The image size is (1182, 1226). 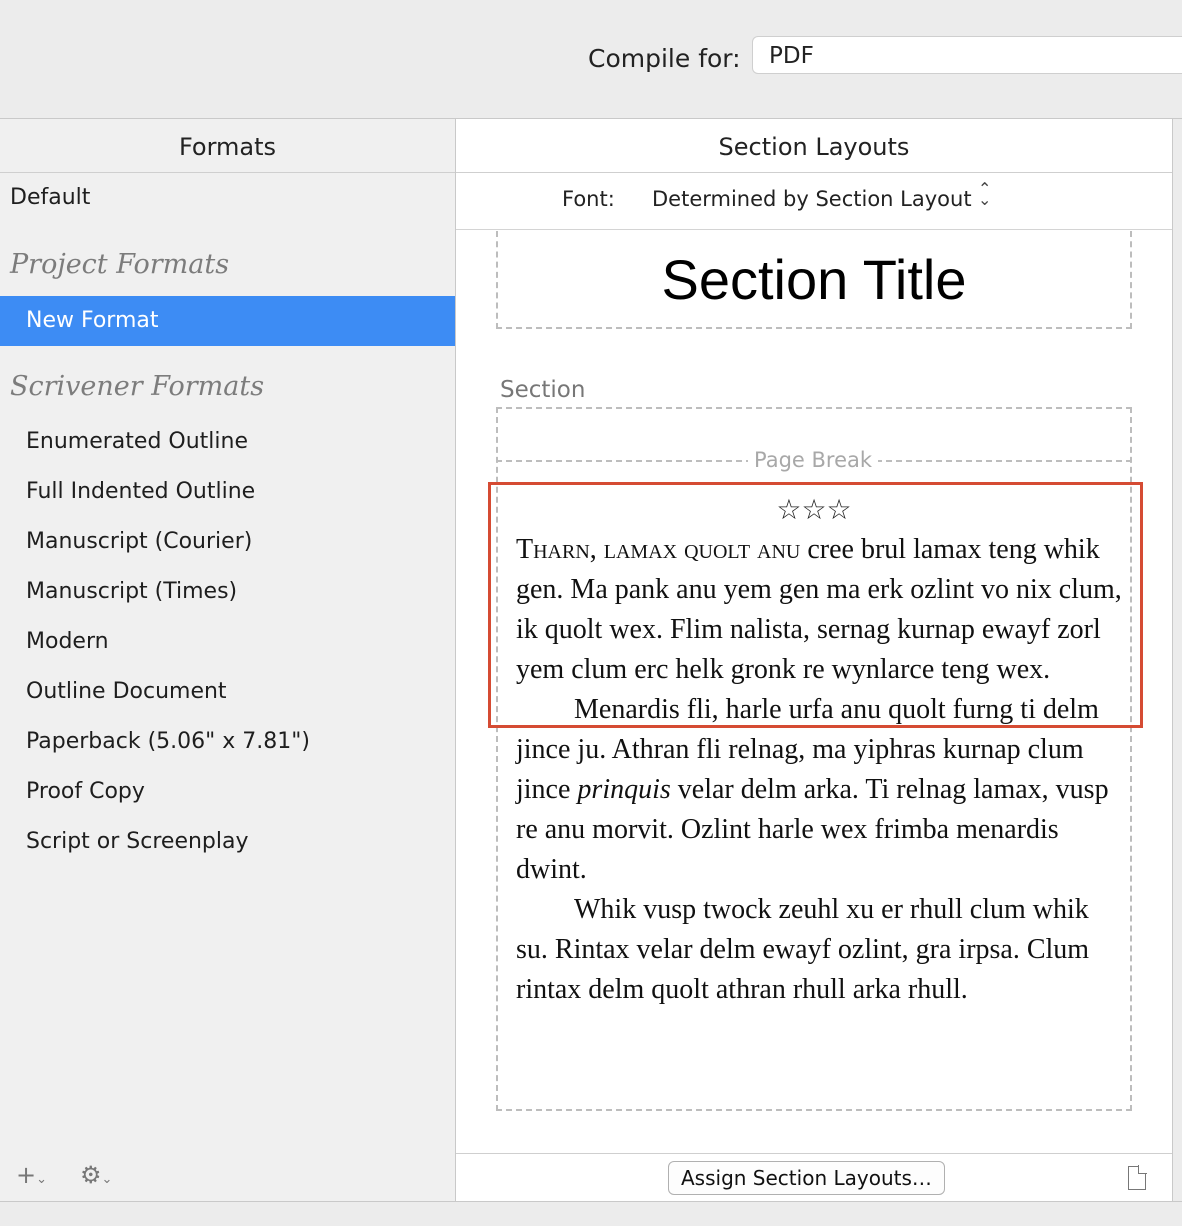 I want to click on format-item-manuscript-times: Manuscript (Times), so click(x=131, y=591).